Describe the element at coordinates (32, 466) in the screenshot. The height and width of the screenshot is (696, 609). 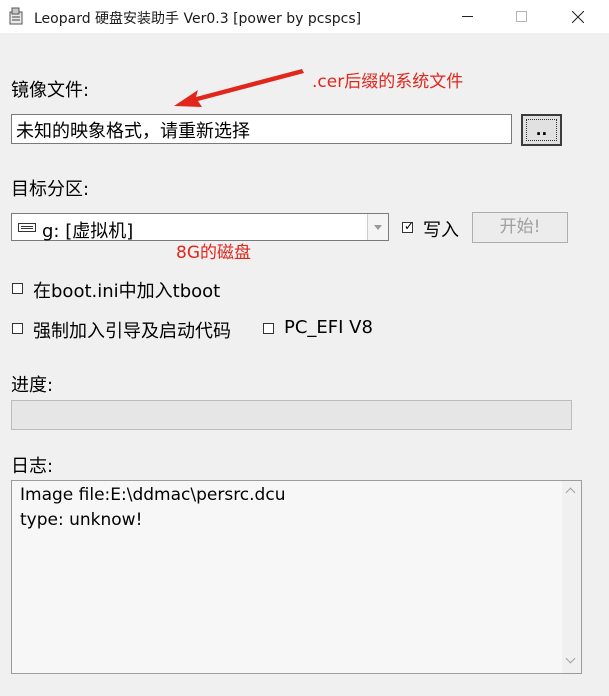
I see `log-label: 日志:` at that location.